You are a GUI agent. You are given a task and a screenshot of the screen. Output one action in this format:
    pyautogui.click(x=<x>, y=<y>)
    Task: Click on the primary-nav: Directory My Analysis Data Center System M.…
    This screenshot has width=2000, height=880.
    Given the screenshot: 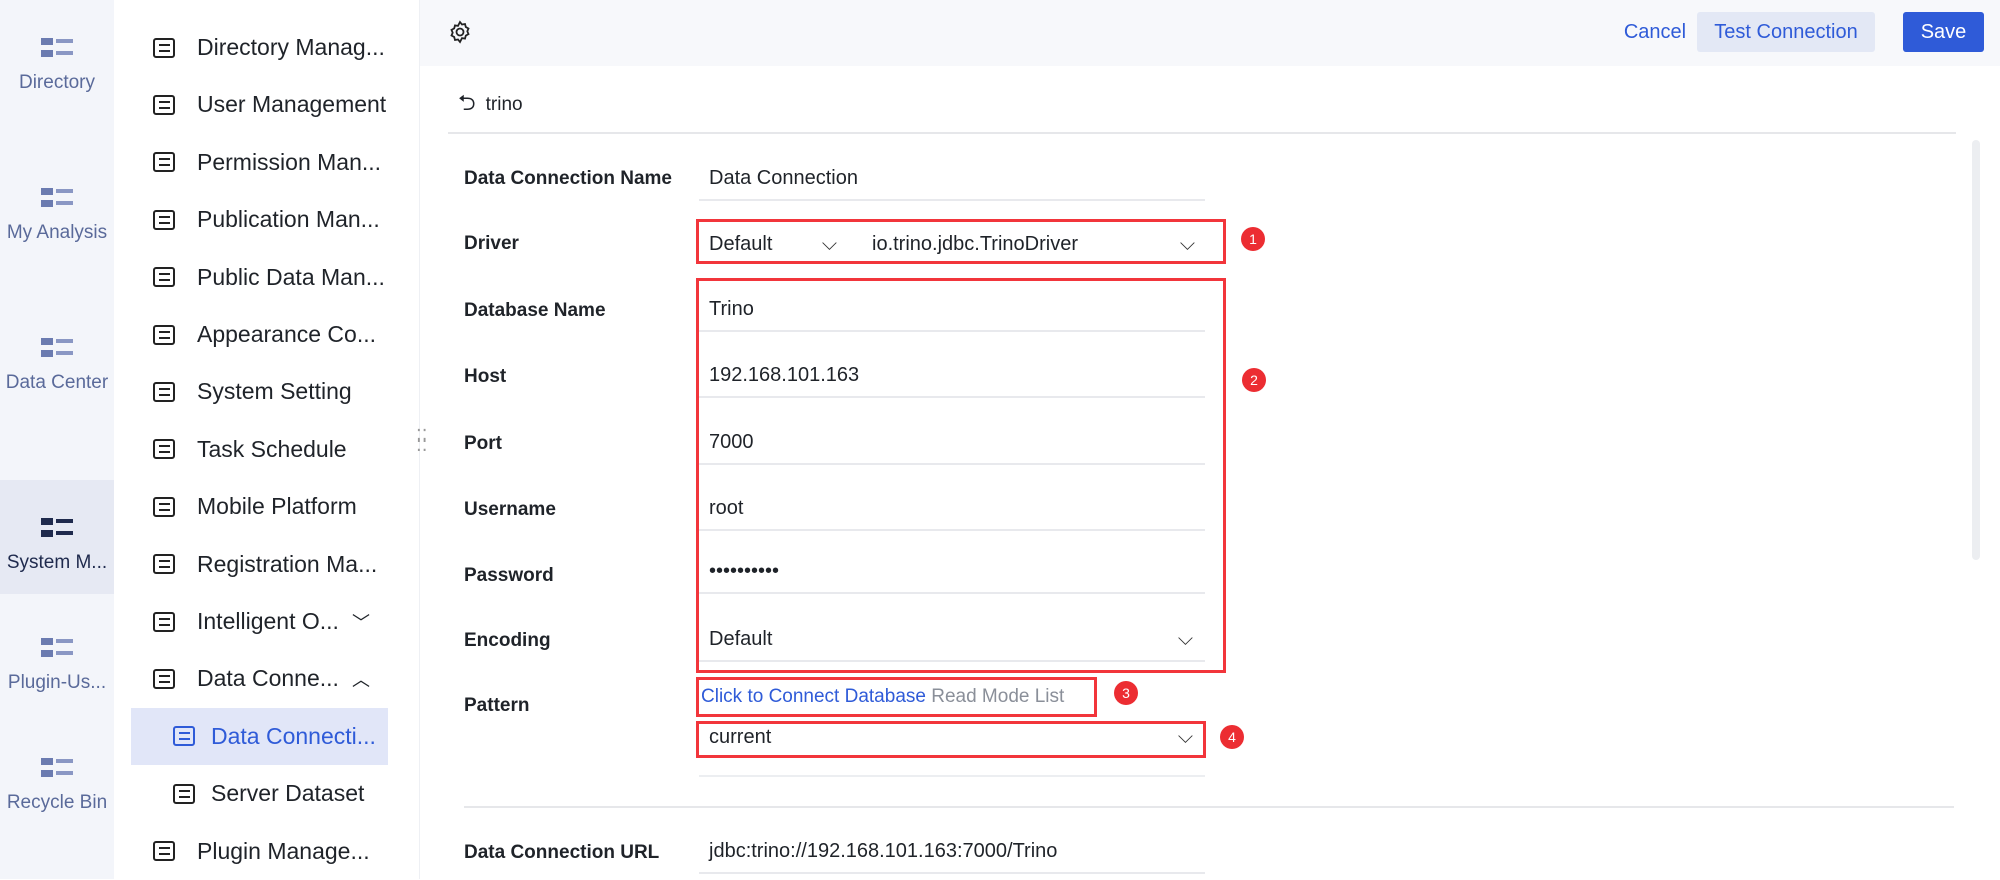 What is the action you would take?
    pyautogui.click(x=57, y=439)
    